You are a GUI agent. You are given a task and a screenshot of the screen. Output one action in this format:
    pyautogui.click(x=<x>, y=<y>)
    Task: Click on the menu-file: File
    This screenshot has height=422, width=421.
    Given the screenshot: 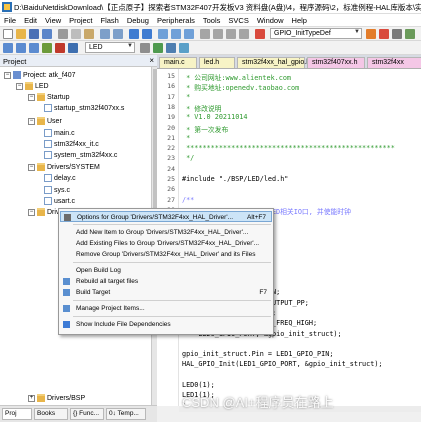 What is the action you would take?
    pyautogui.click(x=10, y=20)
    